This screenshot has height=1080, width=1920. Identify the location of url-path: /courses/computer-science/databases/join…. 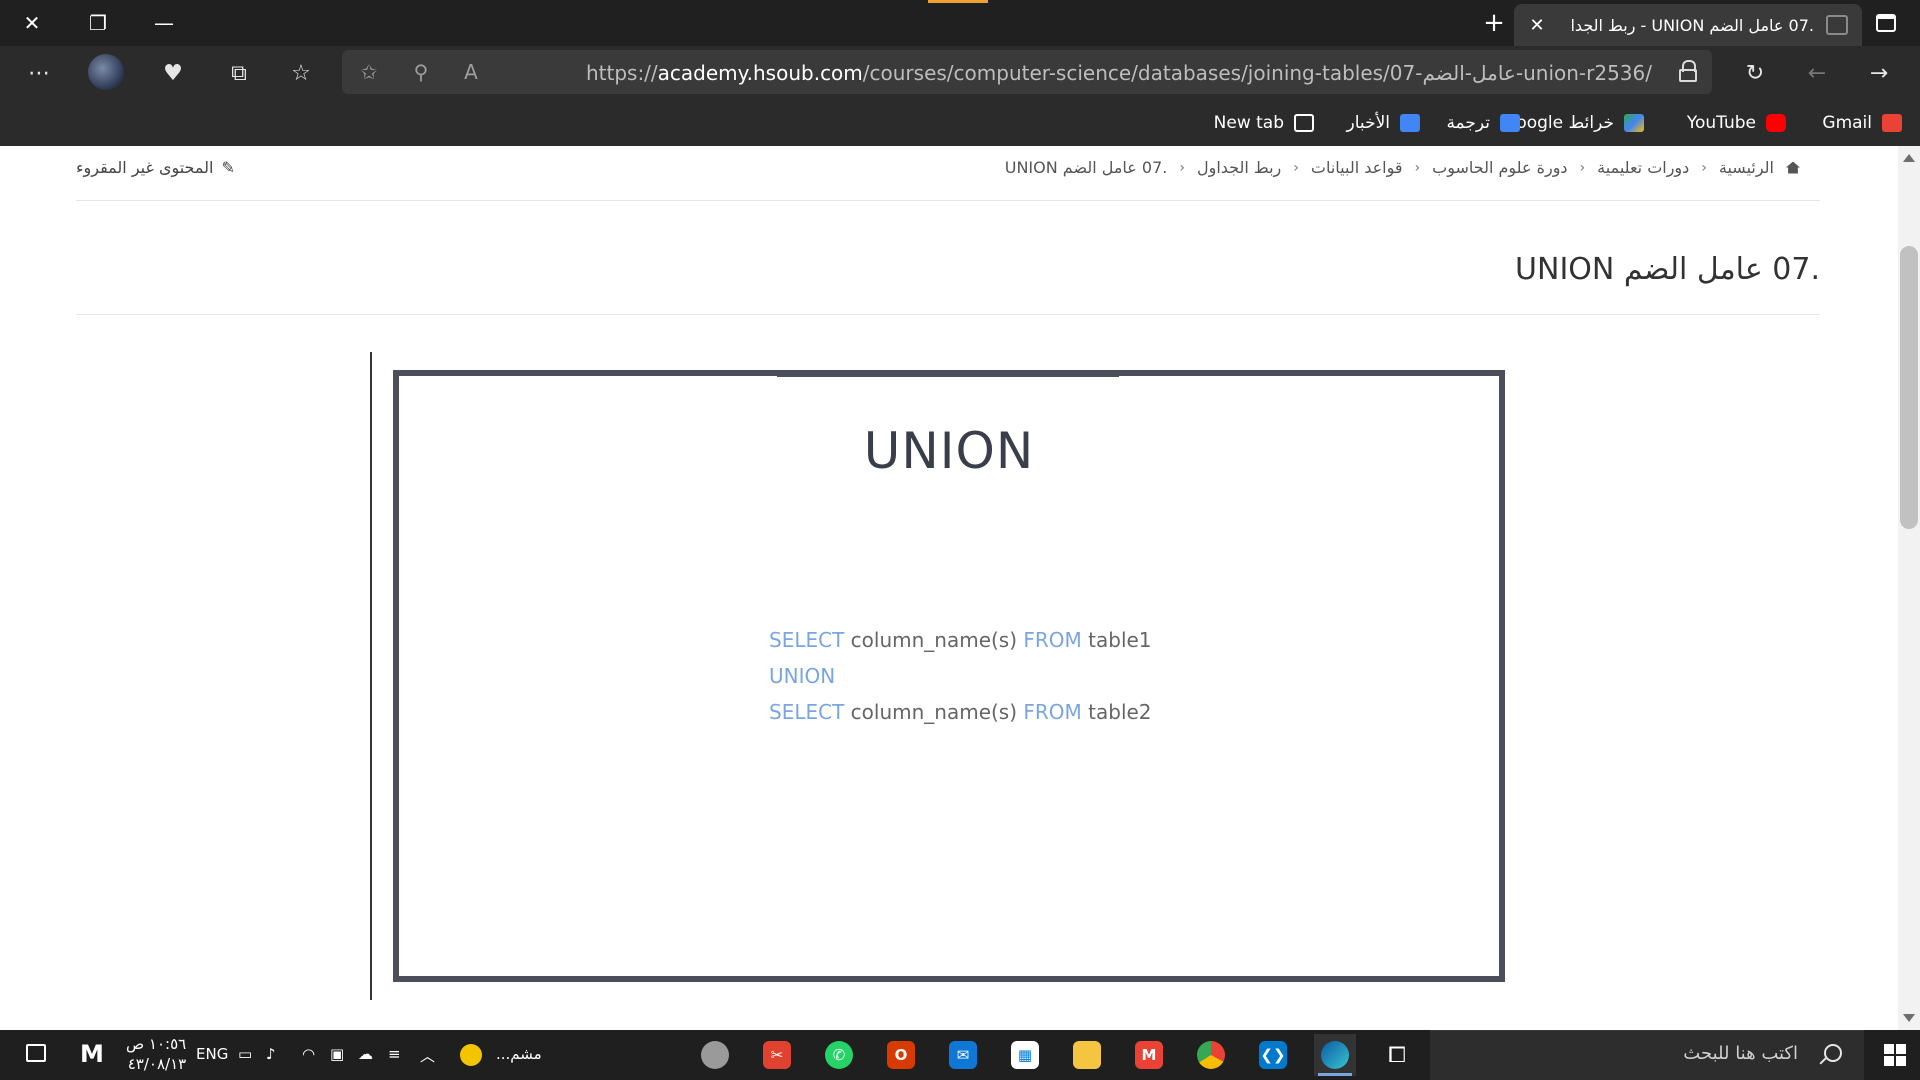
(1257, 73).